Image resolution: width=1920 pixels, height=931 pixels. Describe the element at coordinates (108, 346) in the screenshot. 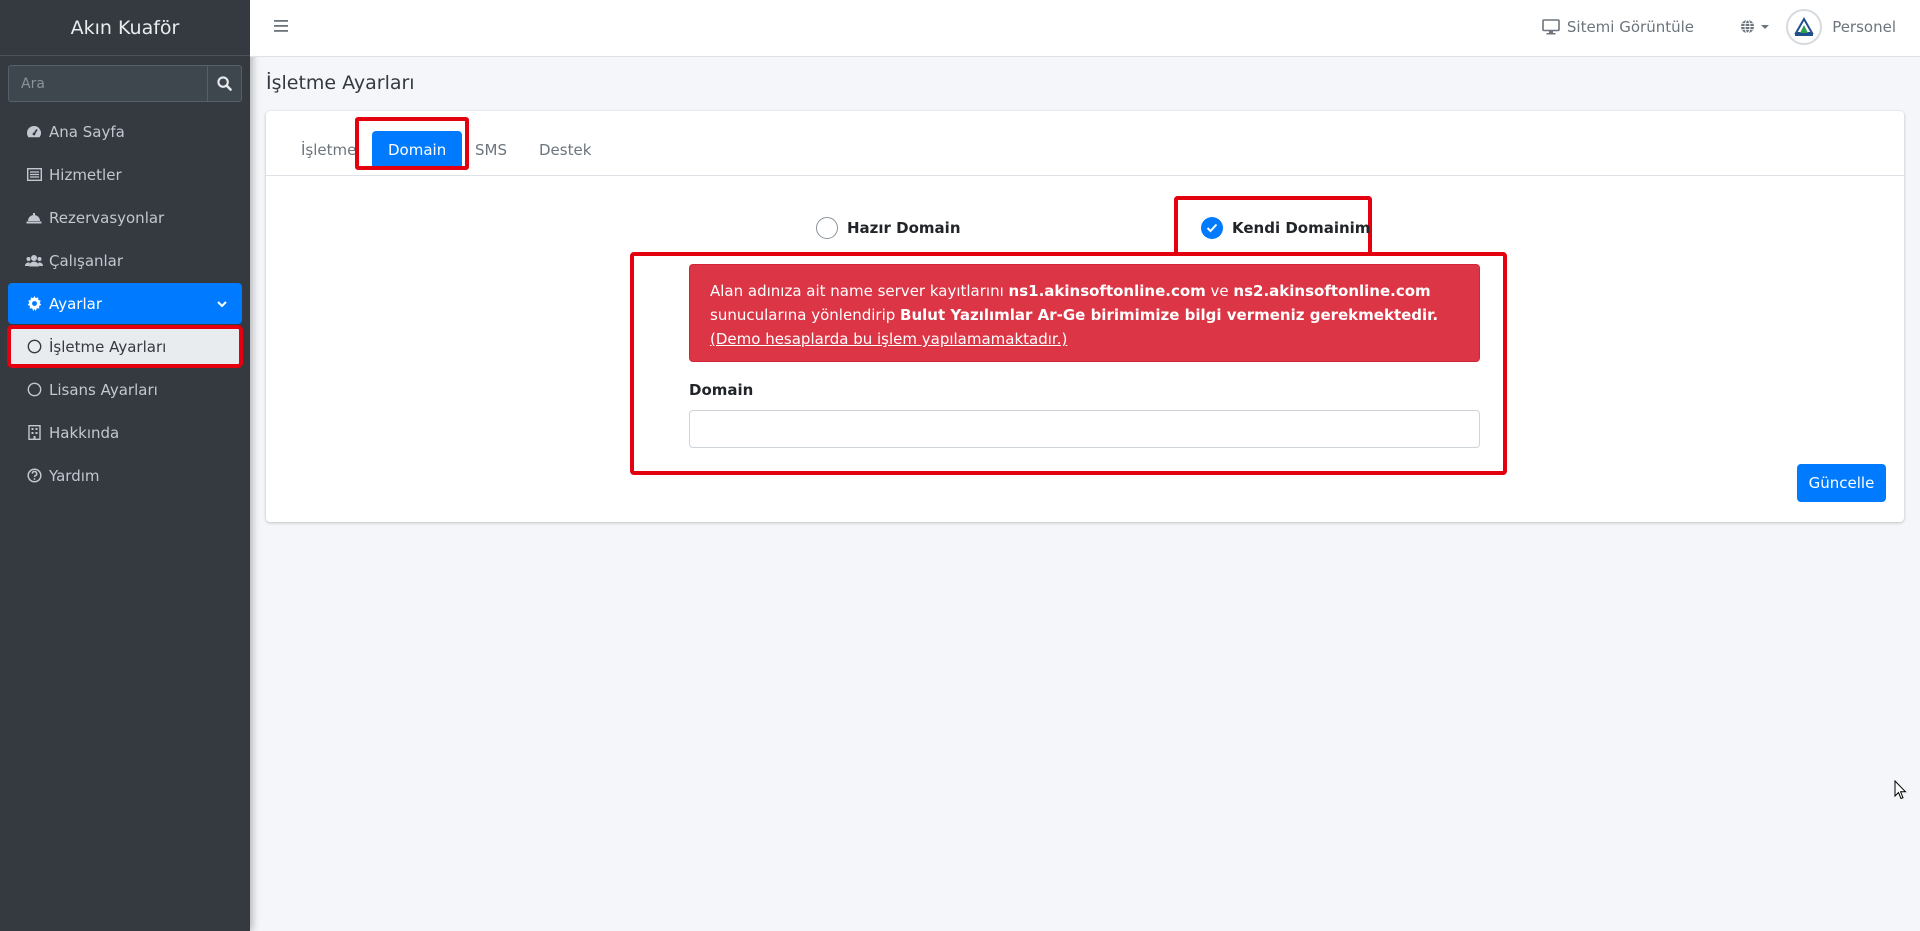

I see `sidebar-item-label: İşletme Ayarları` at that location.